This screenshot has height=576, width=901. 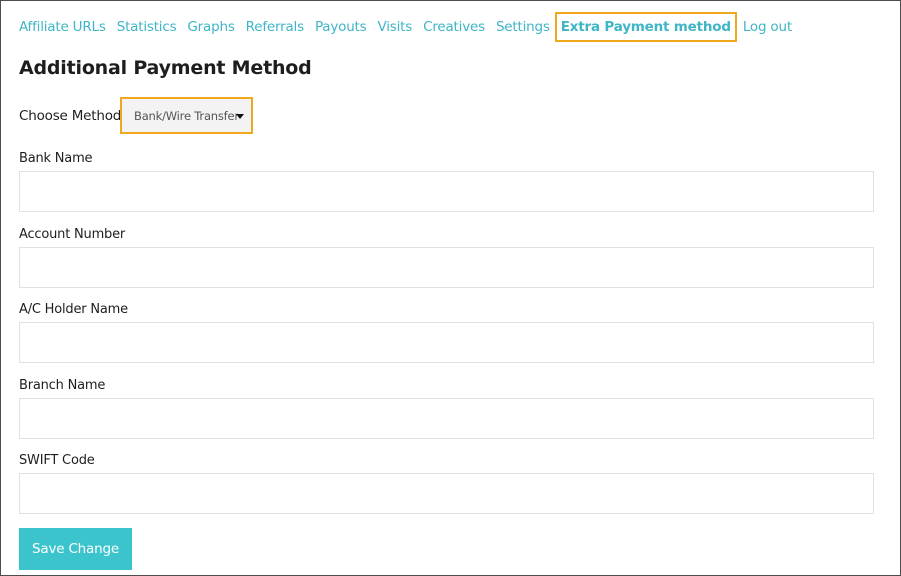 What do you see at coordinates (75, 549) in the screenshot?
I see `save-change-button: Save Change` at bounding box center [75, 549].